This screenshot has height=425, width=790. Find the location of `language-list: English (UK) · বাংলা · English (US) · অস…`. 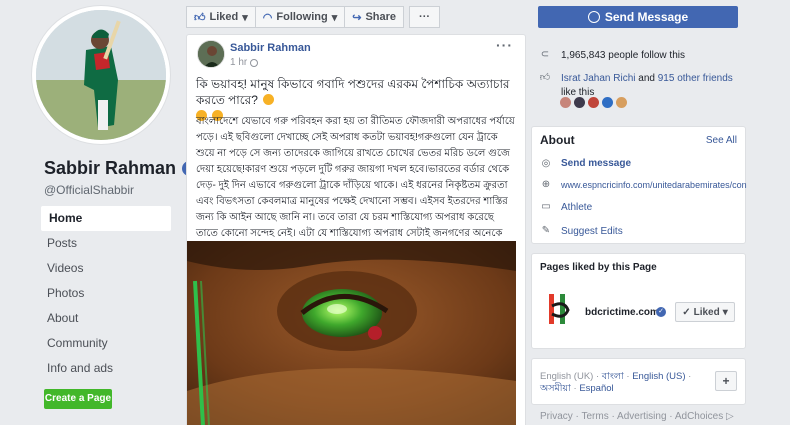

language-list: English (UK) · বাংলা · English (US) · অস… is located at coordinates (616, 382).